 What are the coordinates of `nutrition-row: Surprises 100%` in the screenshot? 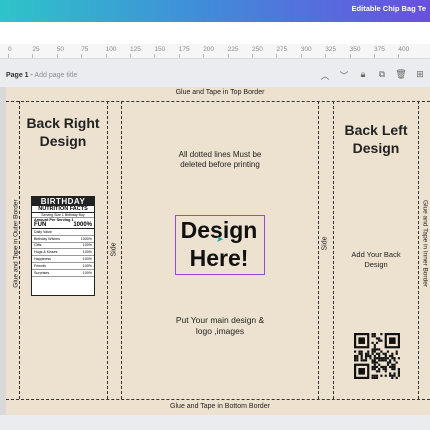 It's located at (63, 273).